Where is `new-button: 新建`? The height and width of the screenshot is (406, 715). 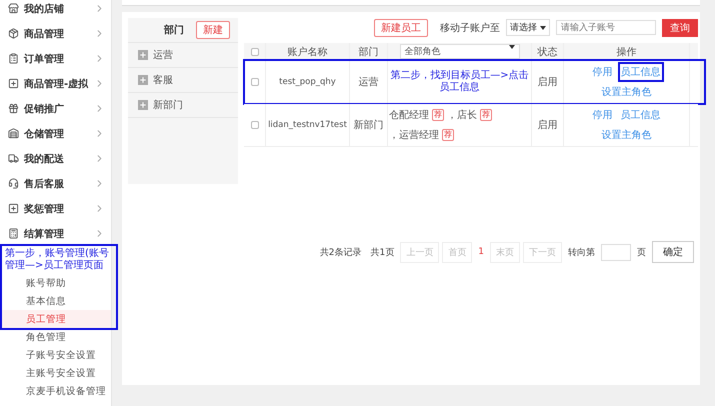
new-button: 新建 is located at coordinates (213, 30).